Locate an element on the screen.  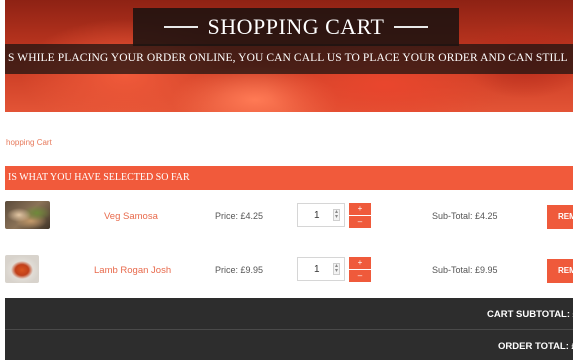
title-divider-left is located at coordinates (180, 27).